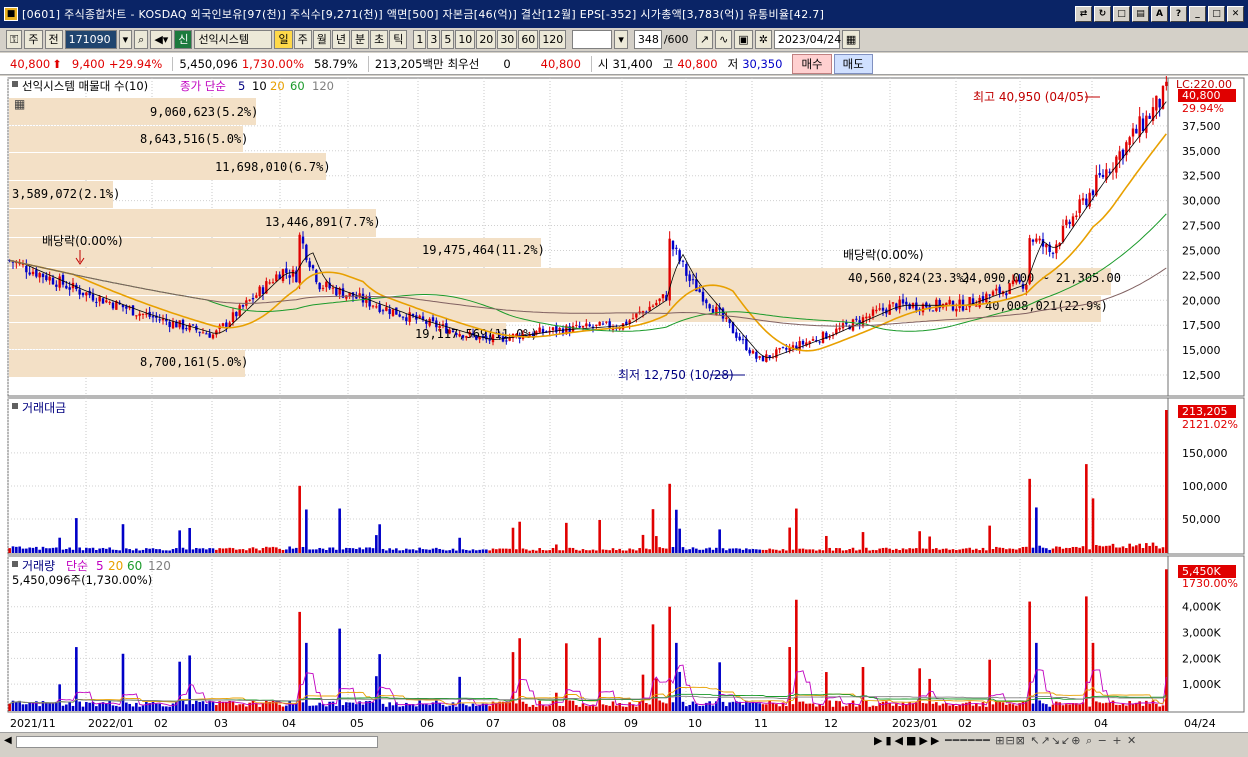 This screenshot has height=757, width=1248. Describe the element at coordinates (398, 39) in the screenshot. I see `period-button-6: 틱` at that location.